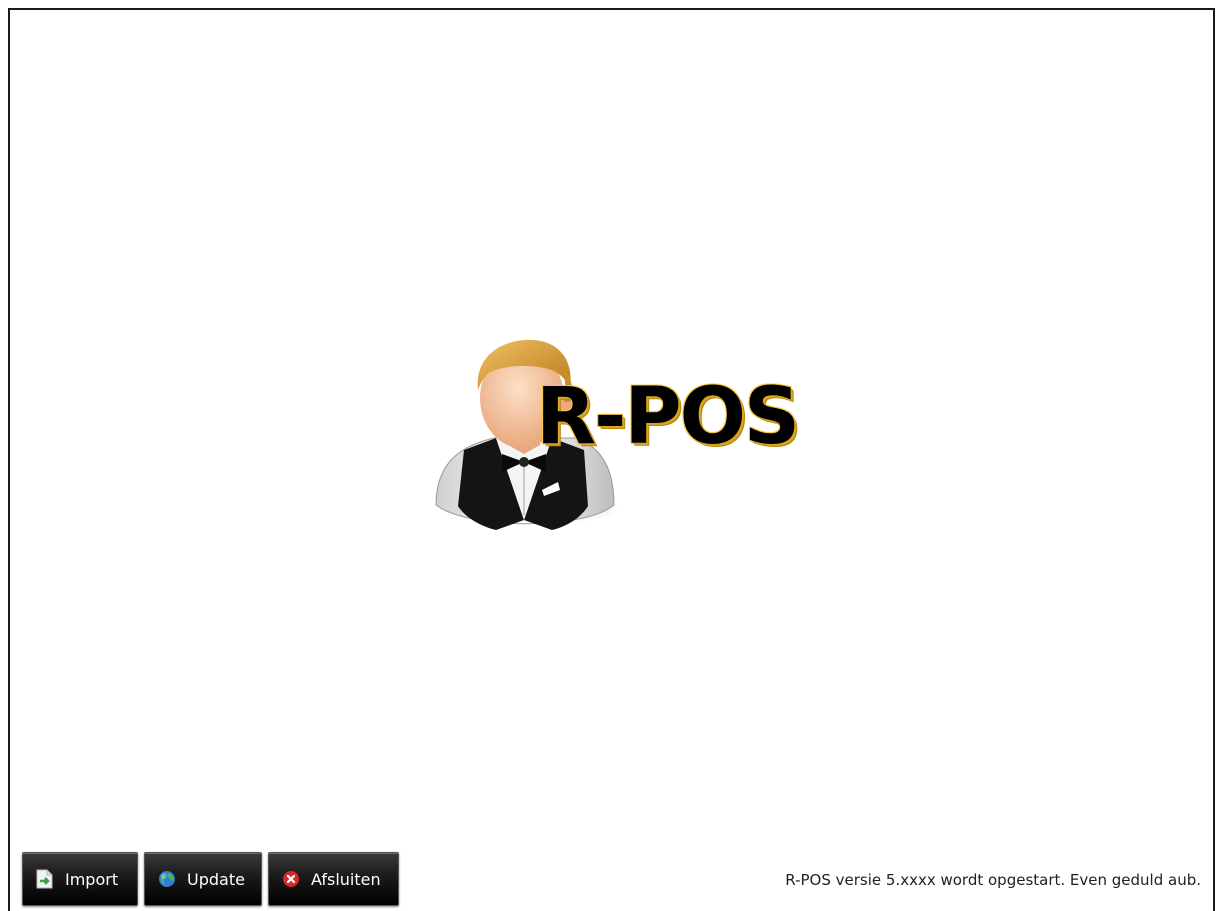 The image size is (1217, 911). What do you see at coordinates (167, 879) in the screenshot?
I see `globe-icon` at bounding box center [167, 879].